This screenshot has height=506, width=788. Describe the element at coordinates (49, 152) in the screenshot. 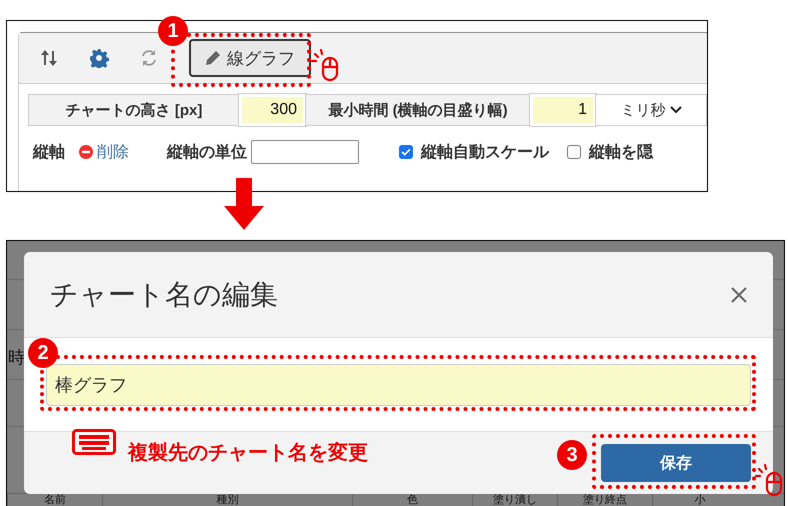

I see `axis-label: 縦軸` at that location.